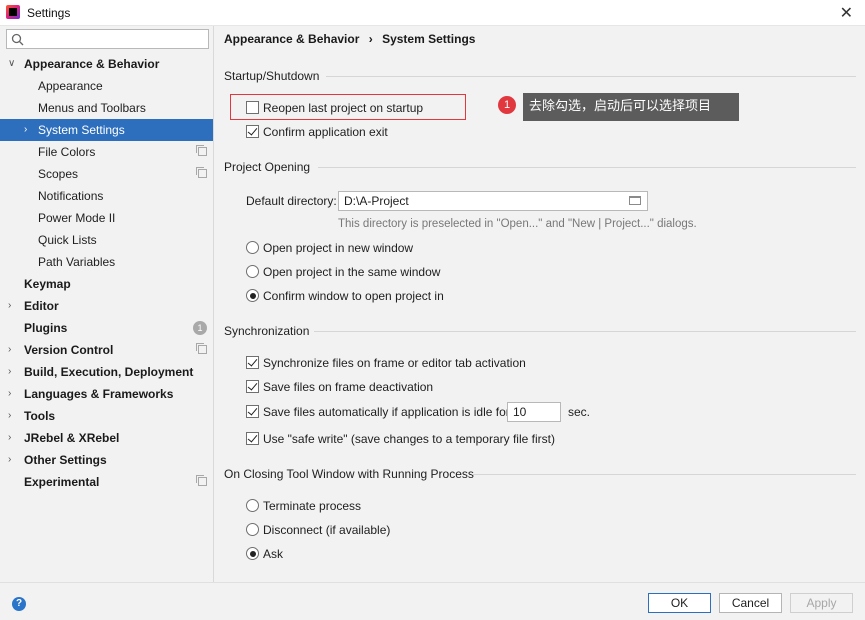  Describe the element at coordinates (679, 603) in the screenshot. I see `ok-button: OK` at that location.